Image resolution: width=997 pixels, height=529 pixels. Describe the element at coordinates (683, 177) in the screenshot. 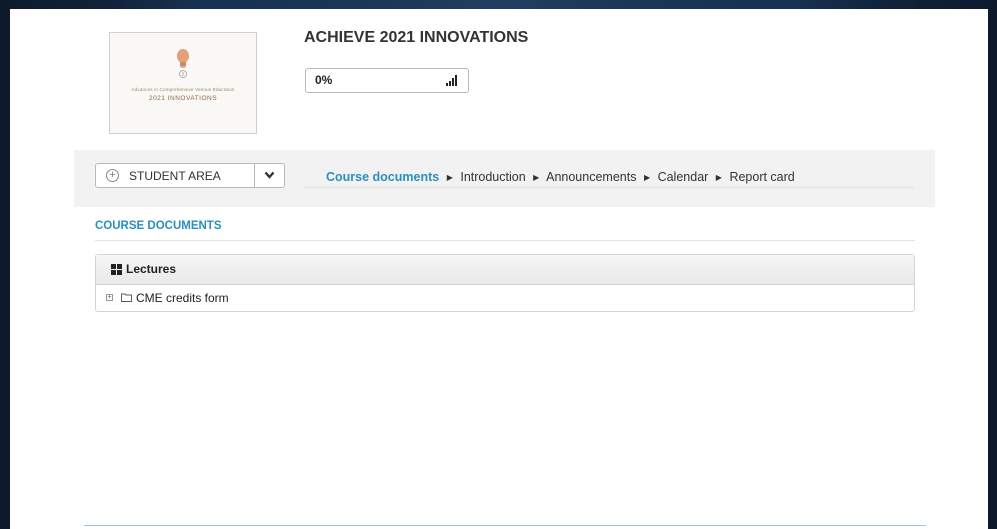

I see `breadcrumb-calendar: Calendar` at that location.